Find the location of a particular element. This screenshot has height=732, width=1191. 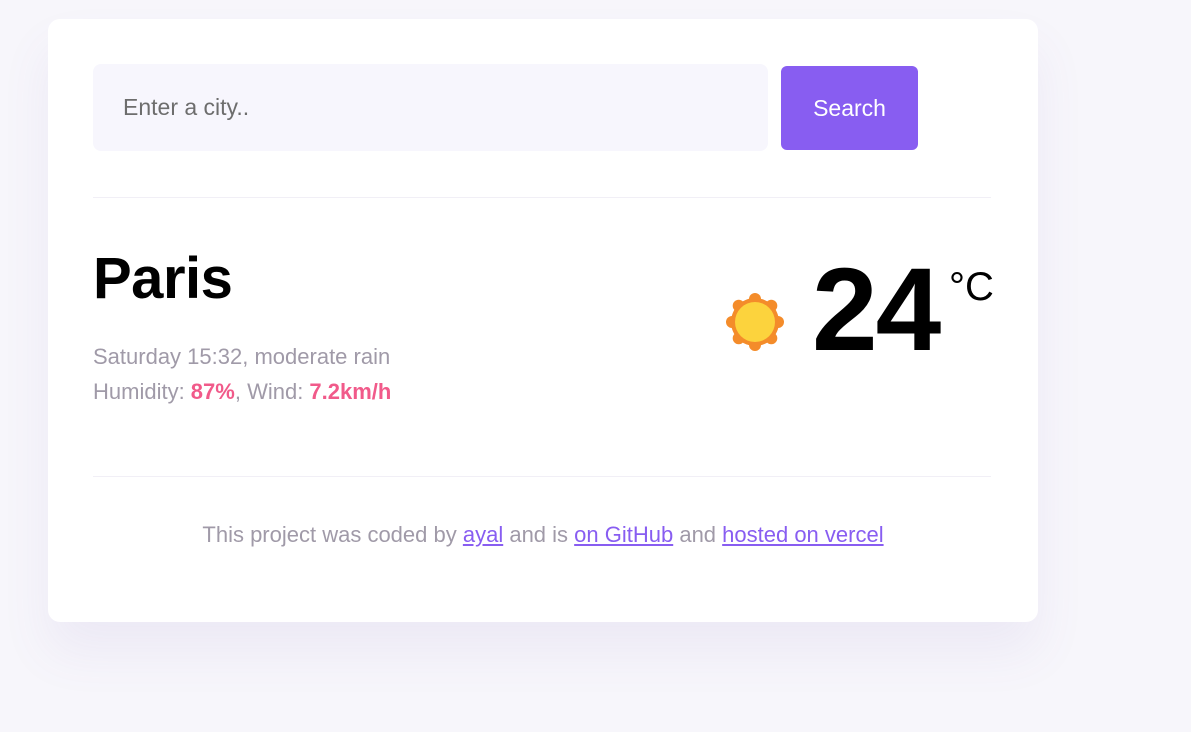

author-link: ayal is located at coordinates (483, 534).